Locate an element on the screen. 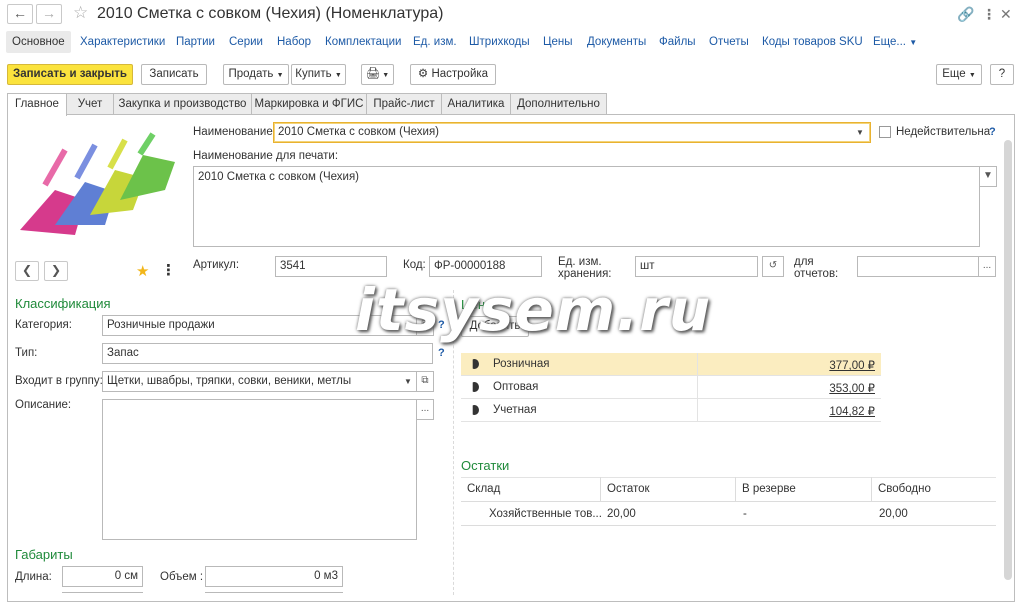 This screenshot has width=1024, height=607. nav-files: Файлы is located at coordinates (677, 42).